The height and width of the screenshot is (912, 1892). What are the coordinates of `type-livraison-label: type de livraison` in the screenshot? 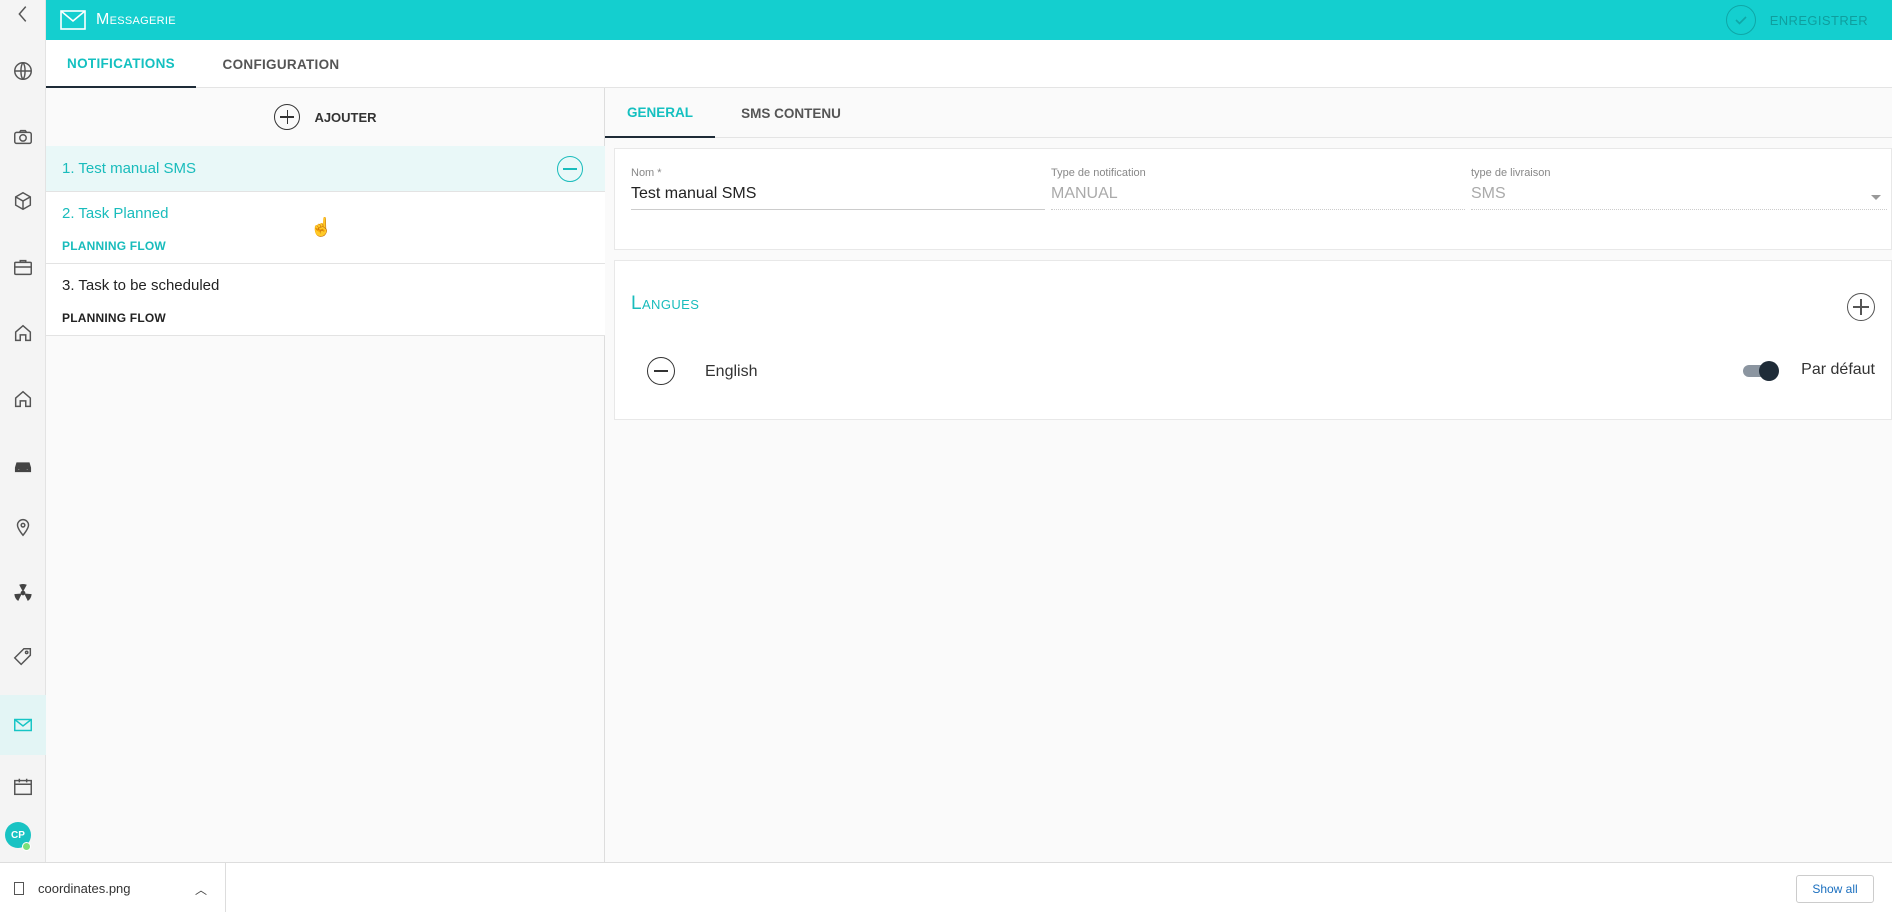 It's located at (1511, 173).